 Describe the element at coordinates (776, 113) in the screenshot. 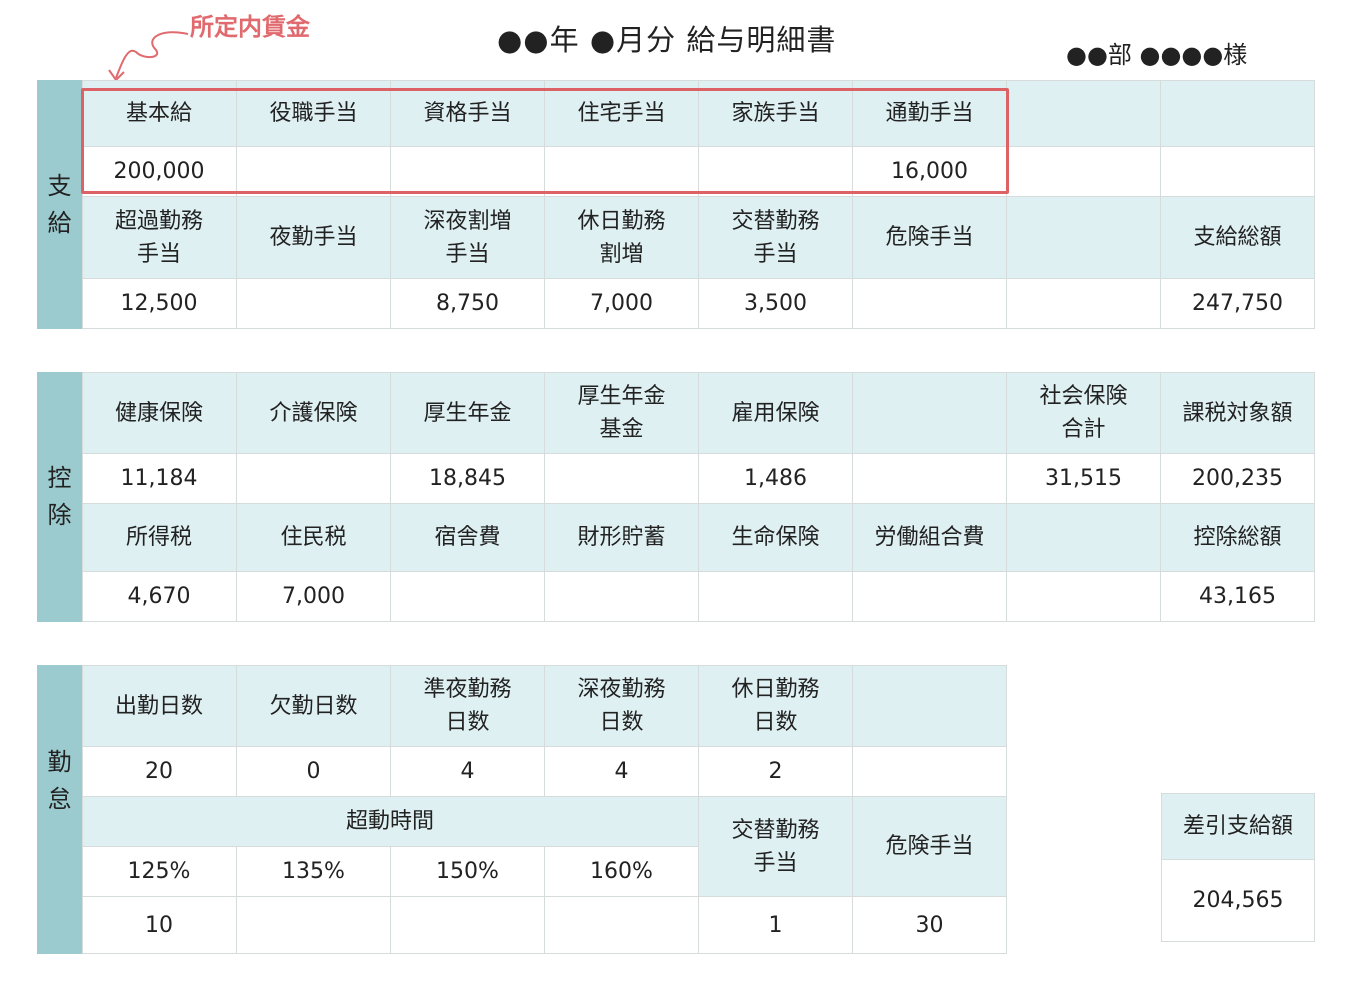

I see `payment-header-cell: 家族手当` at that location.